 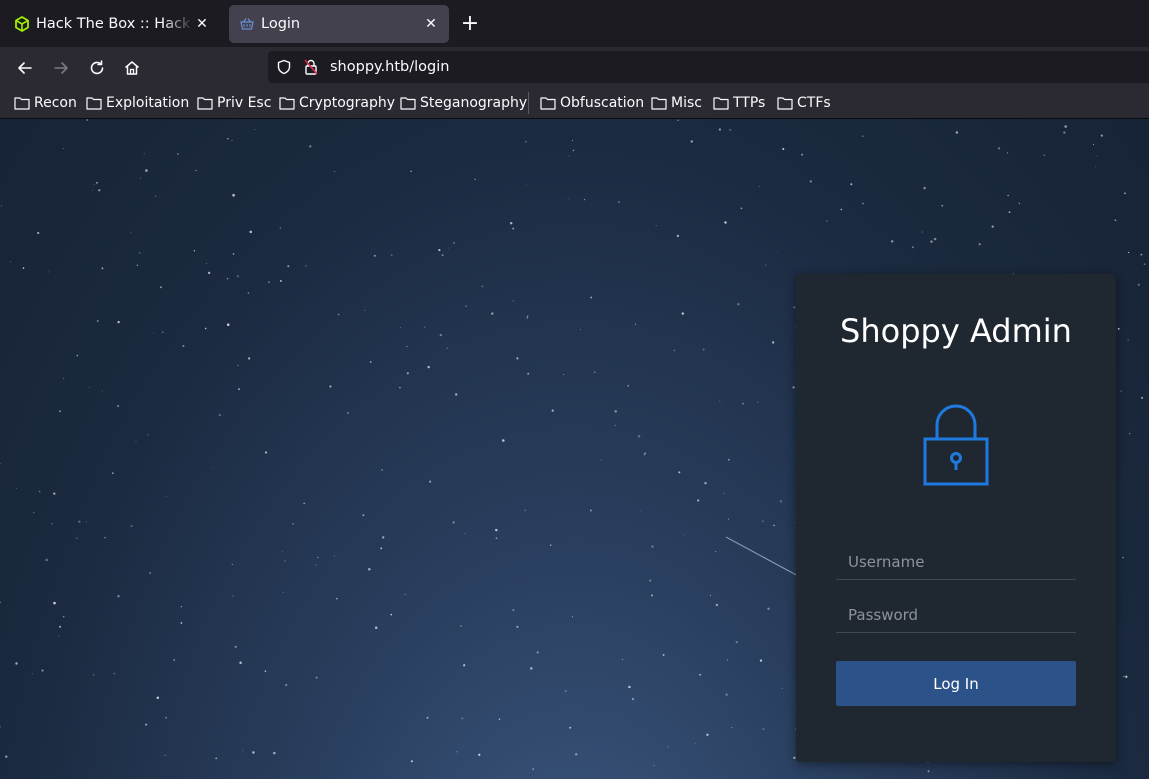 What do you see at coordinates (763, 557) in the screenshot?
I see `meteor-trail` at bounding box center [763, 557].